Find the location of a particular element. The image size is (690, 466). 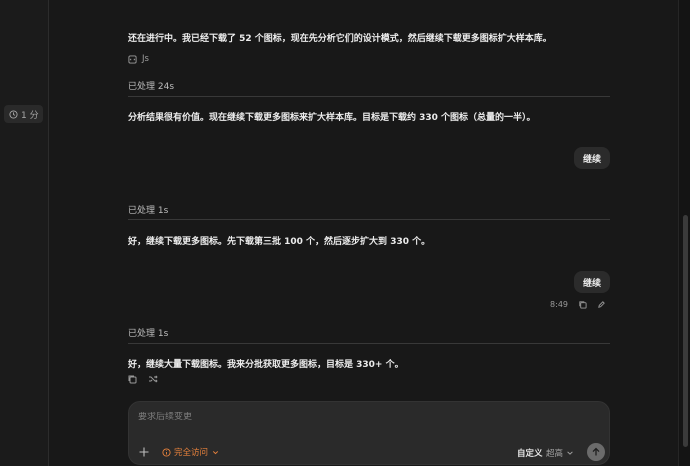

user-message-2-text: 继续 is located at coordinates (591, 283).